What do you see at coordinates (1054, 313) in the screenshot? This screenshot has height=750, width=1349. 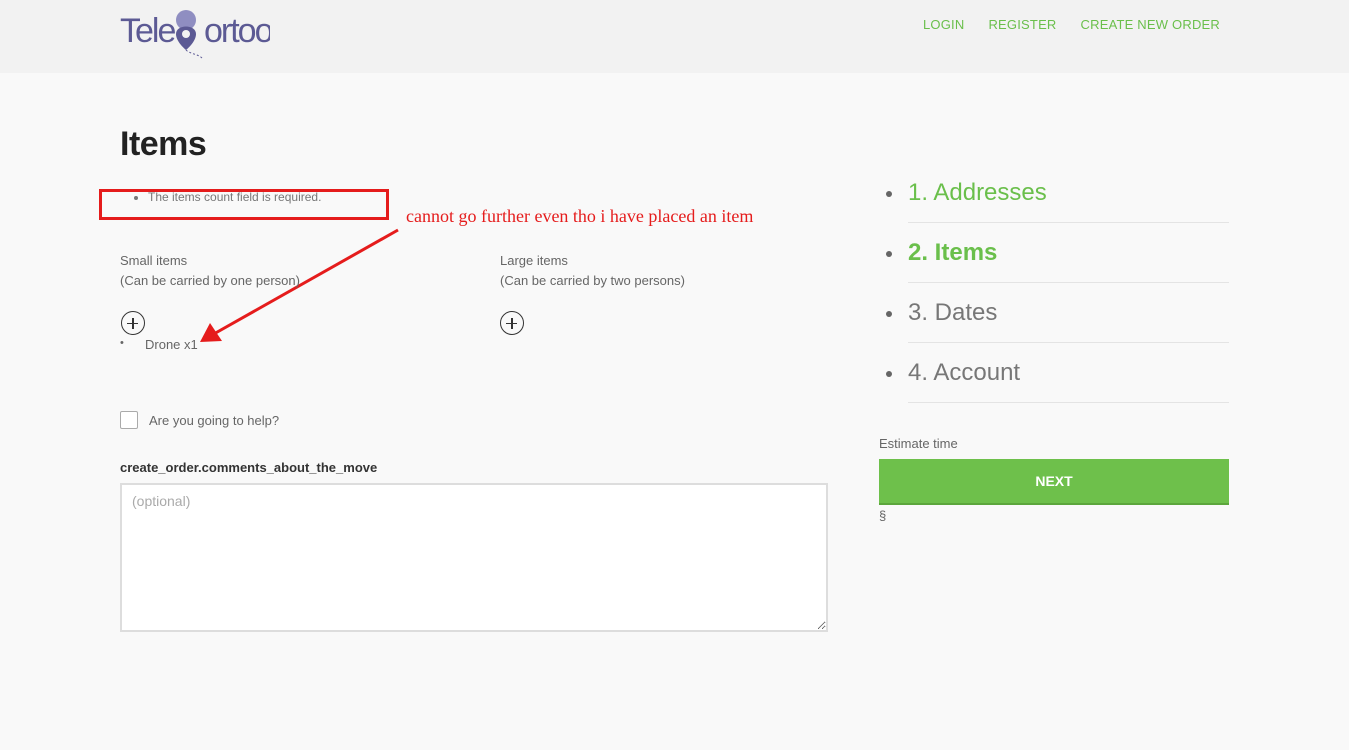 I see `step-dates: 3. Dates` at bounding box center [1054, 313].